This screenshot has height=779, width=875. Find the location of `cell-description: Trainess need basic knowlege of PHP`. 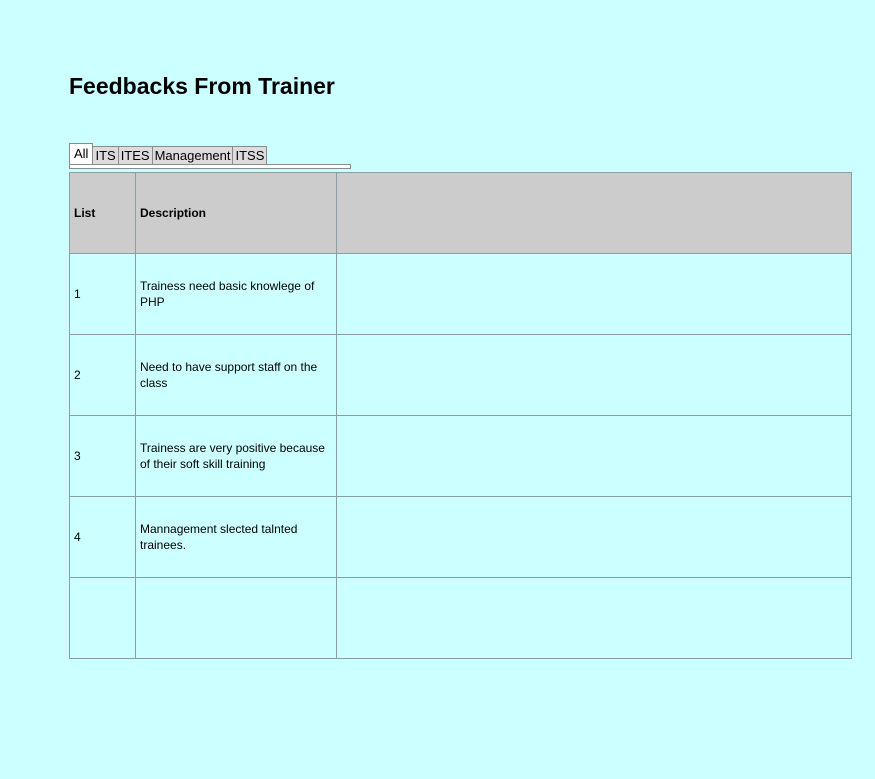

cell-description: Trainess need basic knowlege of PHP is located at coordinates (236, 294).